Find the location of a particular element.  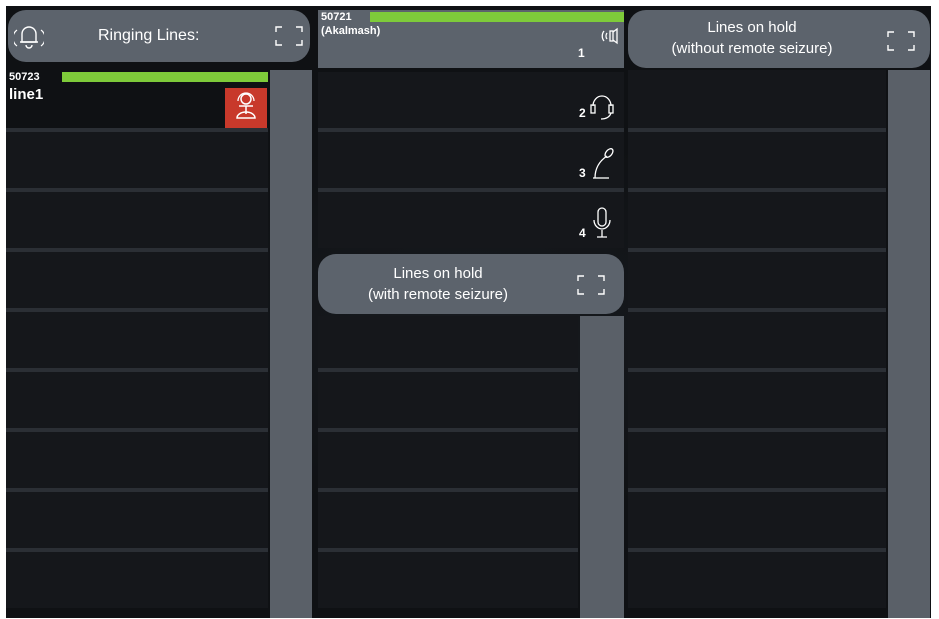

hold-remote-label-line1: Lines on hold is located at coordinates (438, 273).